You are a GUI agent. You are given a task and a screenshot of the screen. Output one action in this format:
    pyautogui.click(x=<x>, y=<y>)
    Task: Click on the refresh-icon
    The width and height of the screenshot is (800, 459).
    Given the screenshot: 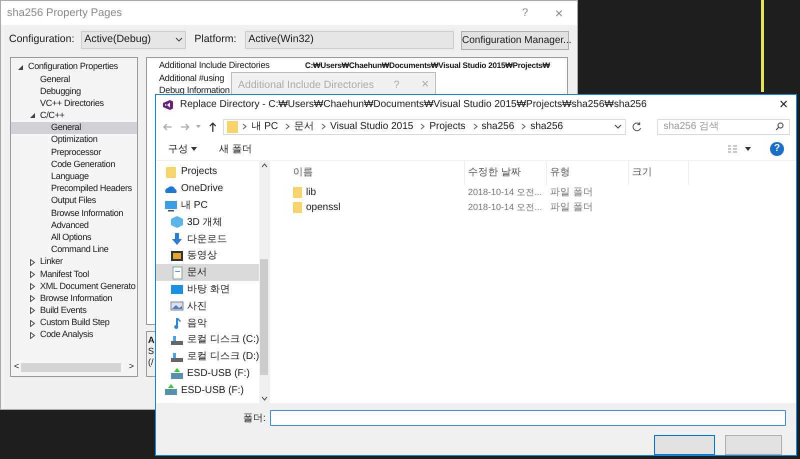 What is the action you would take?
    pyautogui.click(x=636, y=126)
    